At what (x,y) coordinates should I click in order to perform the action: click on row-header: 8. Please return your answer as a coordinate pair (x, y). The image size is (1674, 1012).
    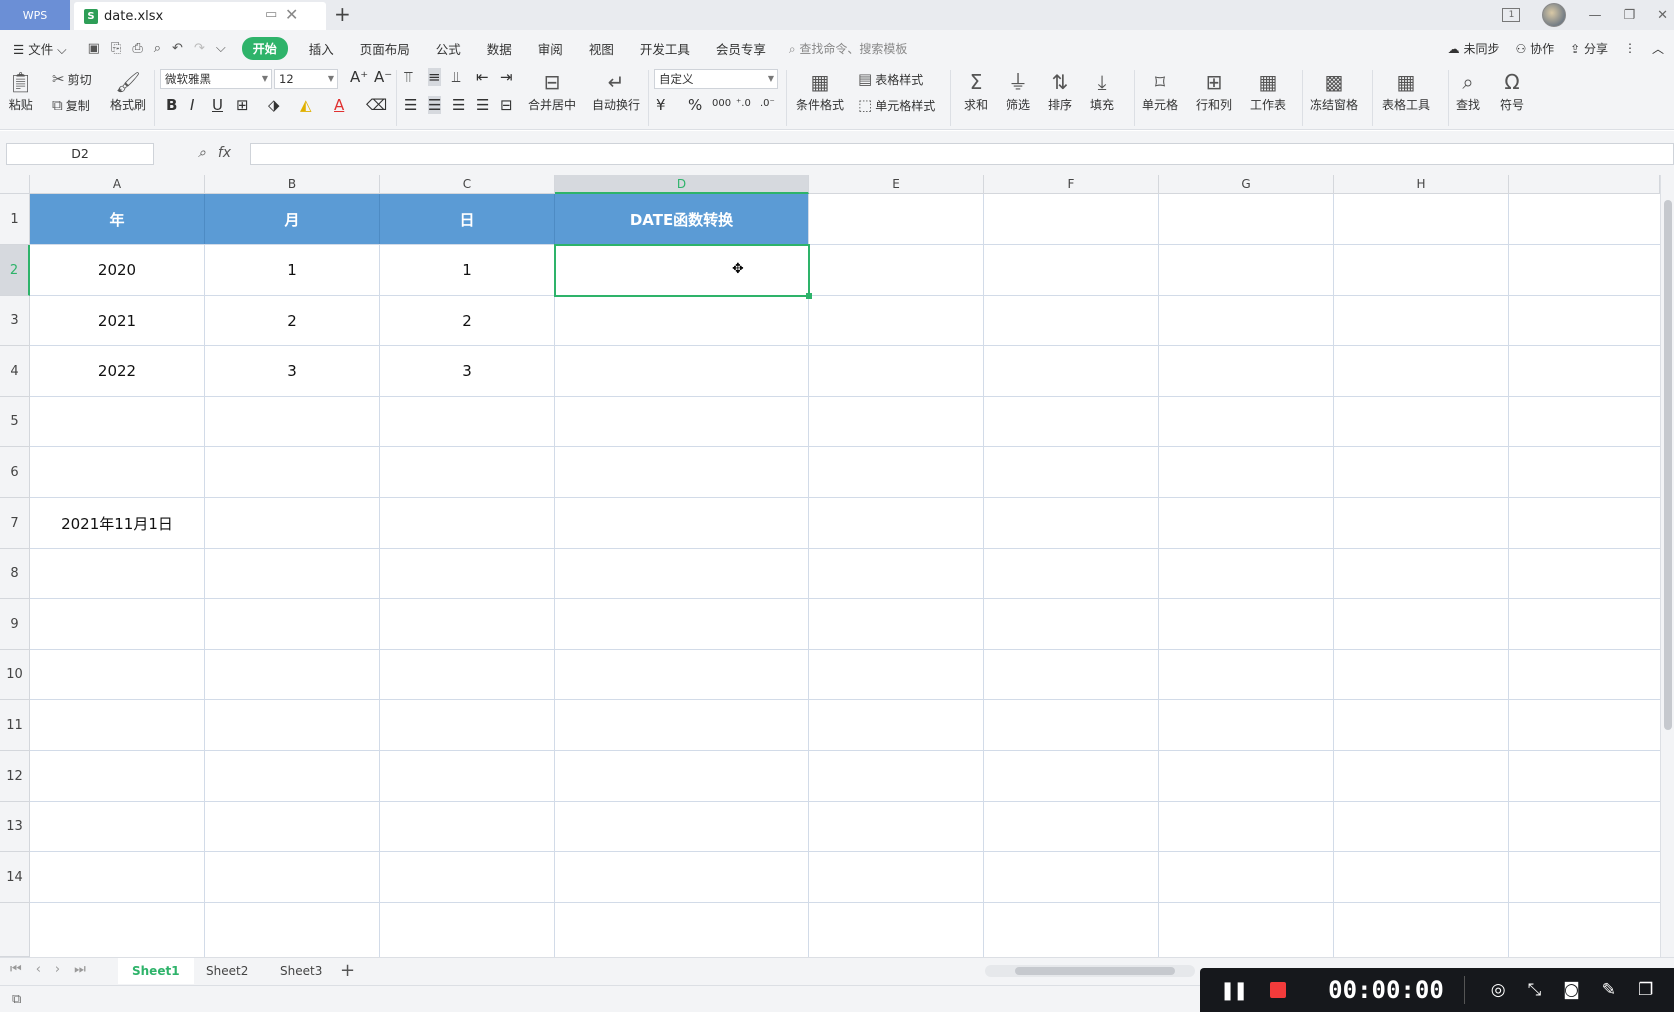
    Looking at the image, I should click on (15, 574).